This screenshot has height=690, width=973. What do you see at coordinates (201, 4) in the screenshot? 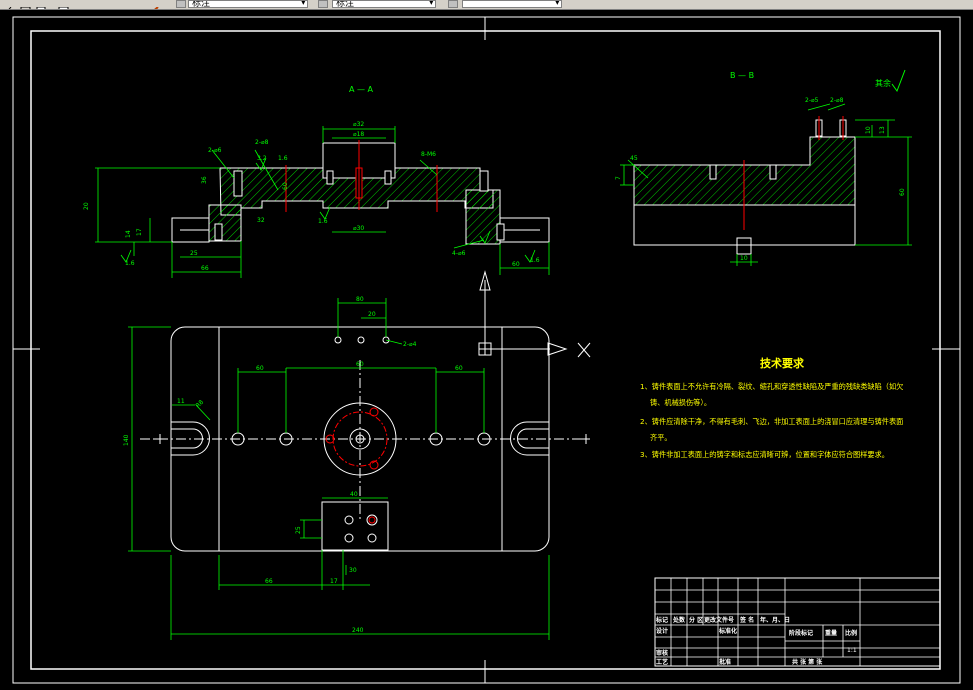
I see `layer-combo-value: 标注` at bounding box center [201, 4].